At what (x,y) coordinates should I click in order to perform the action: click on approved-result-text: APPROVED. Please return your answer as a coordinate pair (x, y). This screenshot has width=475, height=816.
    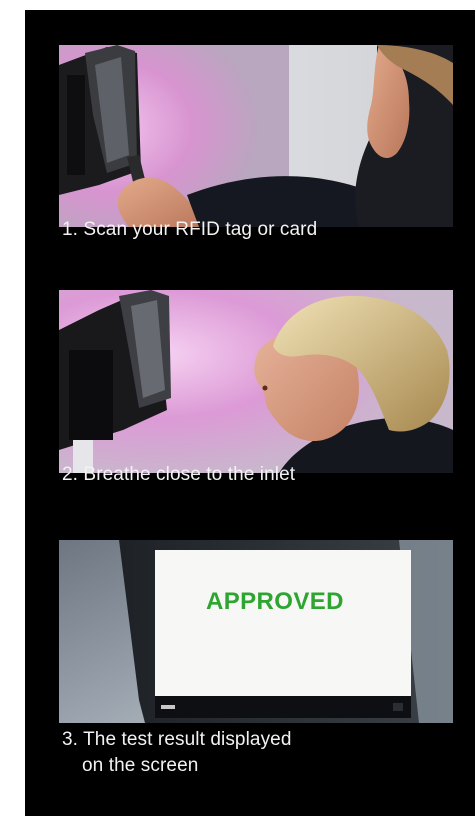
    Looking at the image, I should click on (275, 601).